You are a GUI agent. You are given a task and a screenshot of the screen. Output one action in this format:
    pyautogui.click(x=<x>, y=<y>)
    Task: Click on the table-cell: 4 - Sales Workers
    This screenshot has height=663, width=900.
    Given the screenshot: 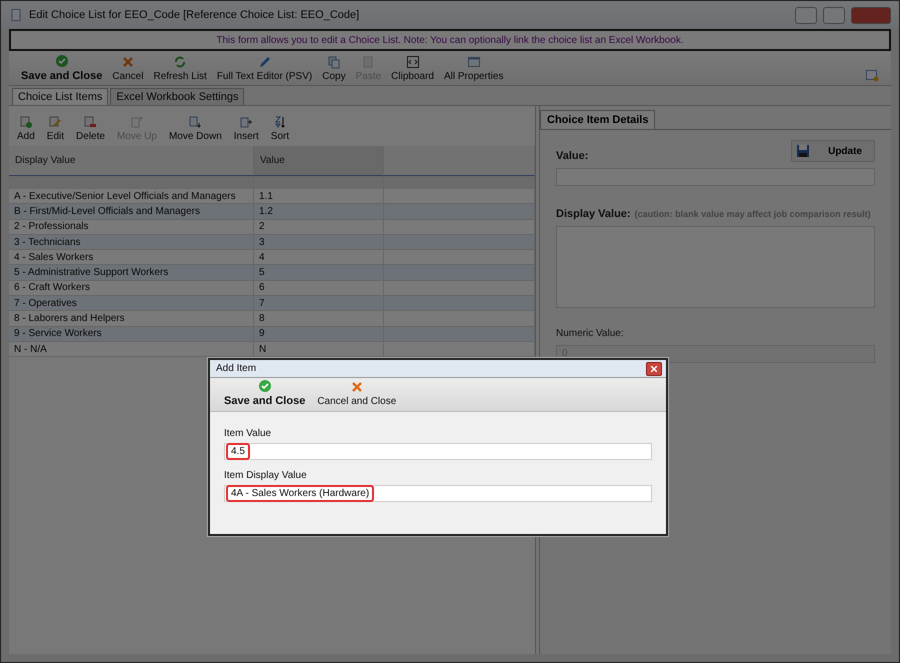 What is the action you would take?
    pyautogui.click(x=131, y=258)
    